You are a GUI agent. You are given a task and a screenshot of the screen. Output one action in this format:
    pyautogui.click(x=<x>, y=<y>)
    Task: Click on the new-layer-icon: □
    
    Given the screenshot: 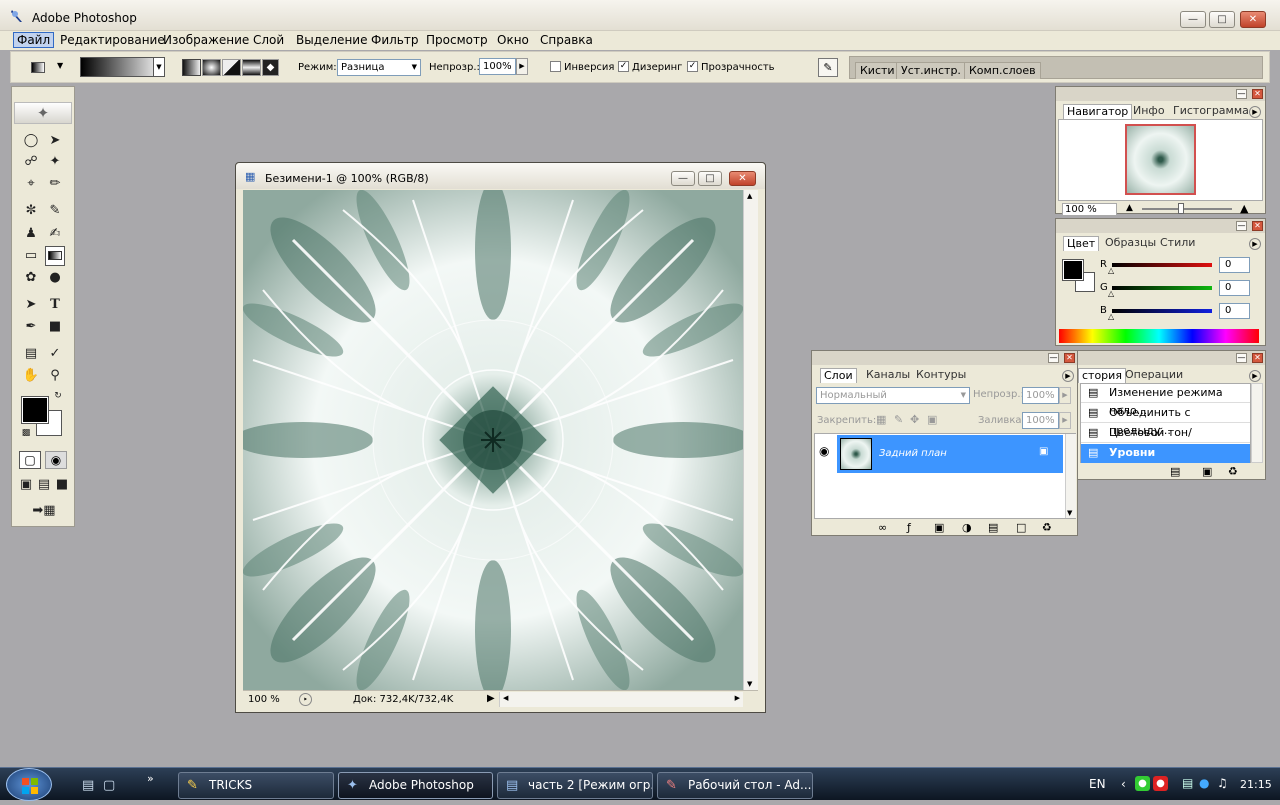 What is the action you would take?
    pyautogui.click(x=1021, y=527)
    